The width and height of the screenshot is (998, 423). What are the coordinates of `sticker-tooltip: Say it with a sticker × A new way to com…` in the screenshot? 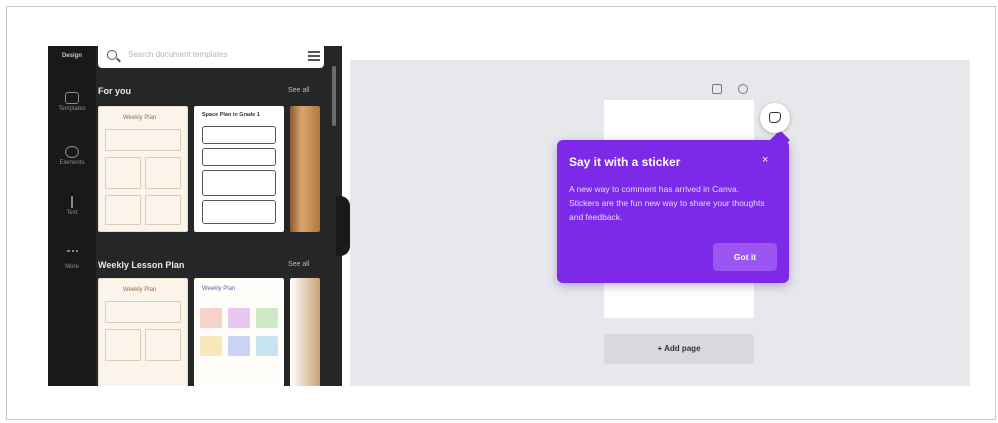 It's located at (673, 211).